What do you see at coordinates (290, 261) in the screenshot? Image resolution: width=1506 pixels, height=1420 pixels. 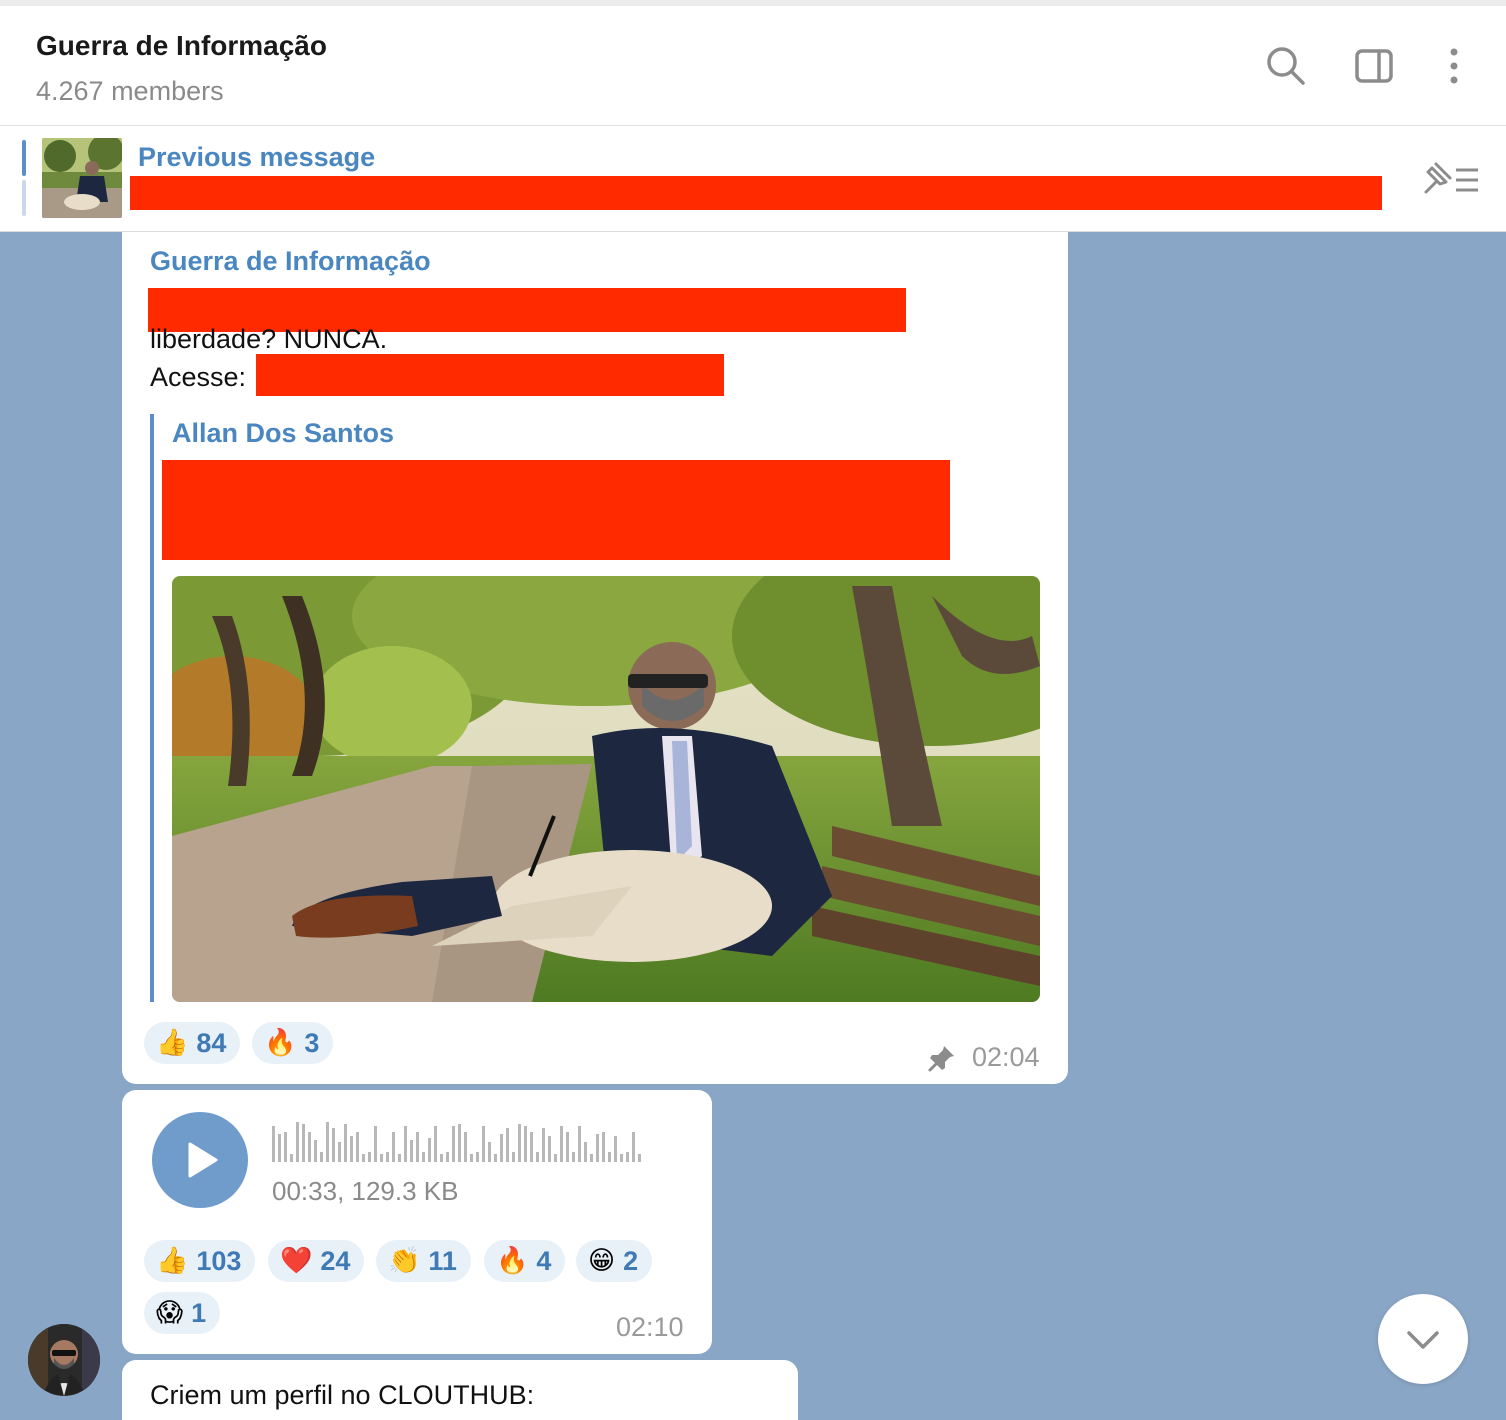 I see `message-sender: Guerra de Informação` at bounding box center [290, 261].